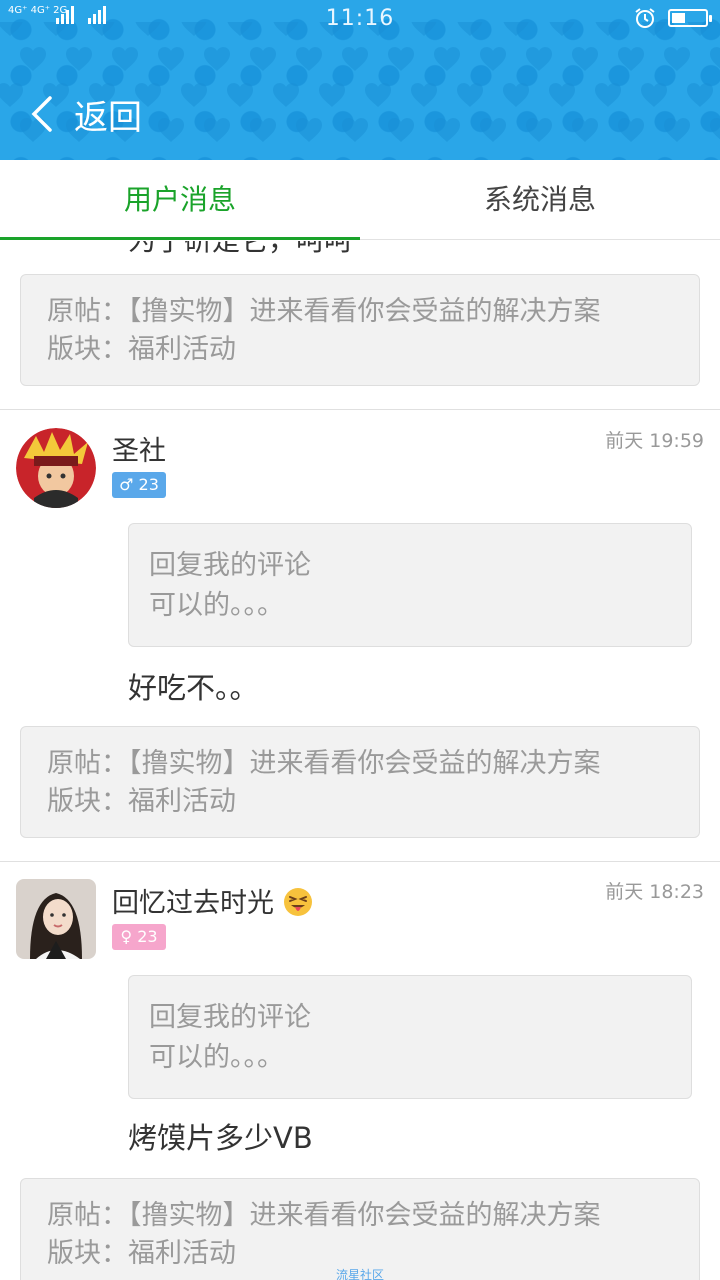  What do you see at coordinates (678, 18) in the screenshot?
I see `battery-level` at bounding box center [678, 18].